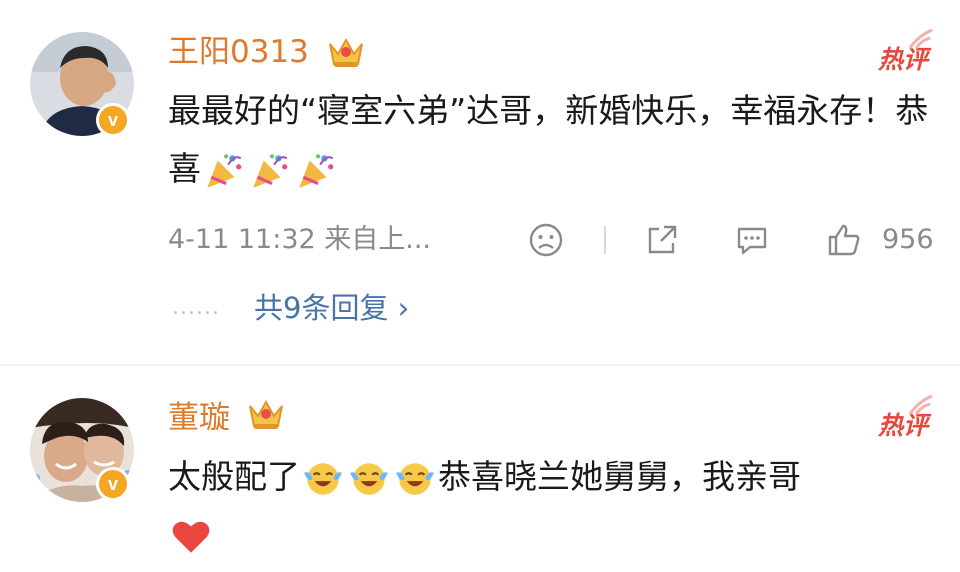 The image size is (960, 572). Describe the element at coordinates (662, 240) in the screenshot. I see `share-icon` at that location.